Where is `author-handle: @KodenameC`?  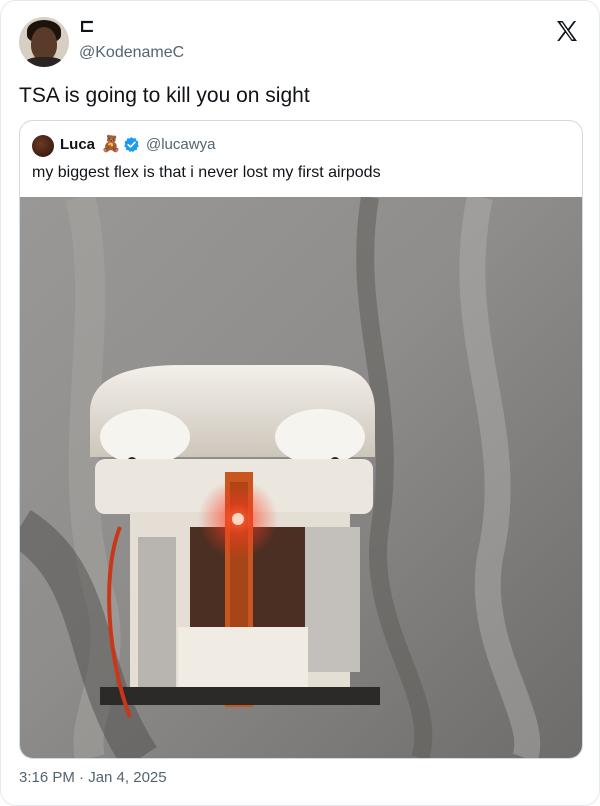 author-handle: @KodenameC is located at coordinates (131, 53).